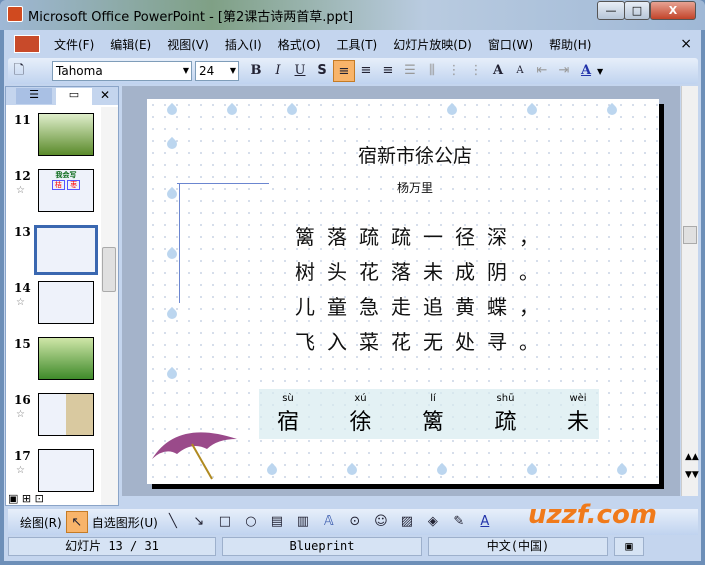  I want to click on close-document-button: ×, so click(686, 44).